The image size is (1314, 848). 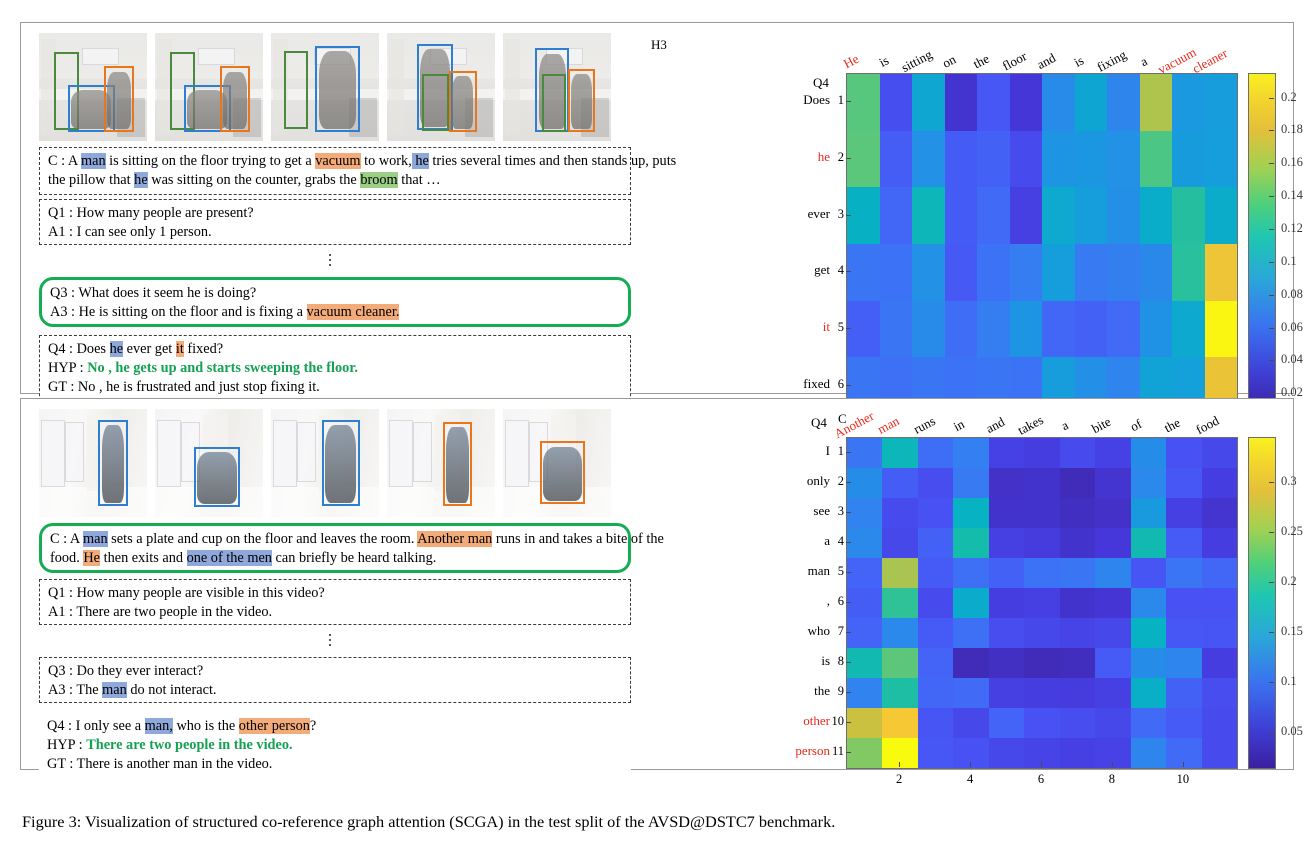 I want to click on token-highlight-blue: man,, so click(x=158, y=726).